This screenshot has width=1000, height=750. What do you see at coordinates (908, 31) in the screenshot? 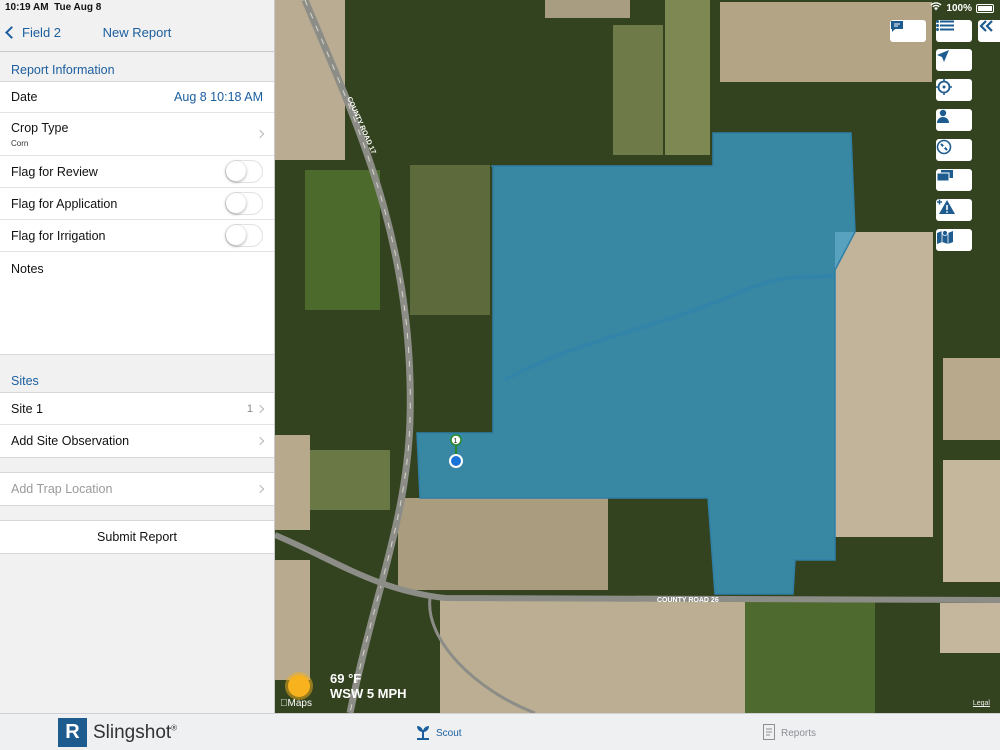
I see `chat-button` at bounding box center [908, 31].